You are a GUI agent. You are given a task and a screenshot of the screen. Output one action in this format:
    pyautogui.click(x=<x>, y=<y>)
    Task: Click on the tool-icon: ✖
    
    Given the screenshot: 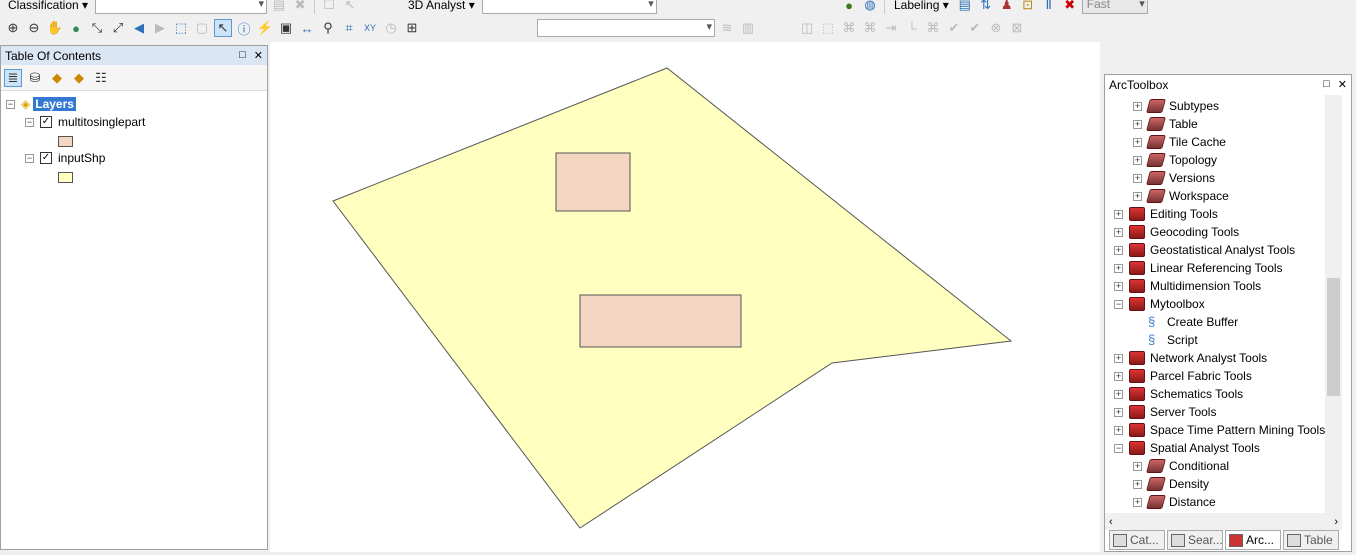 What is the action you would take?
    pyautogui.click(x=300, y=7)
    